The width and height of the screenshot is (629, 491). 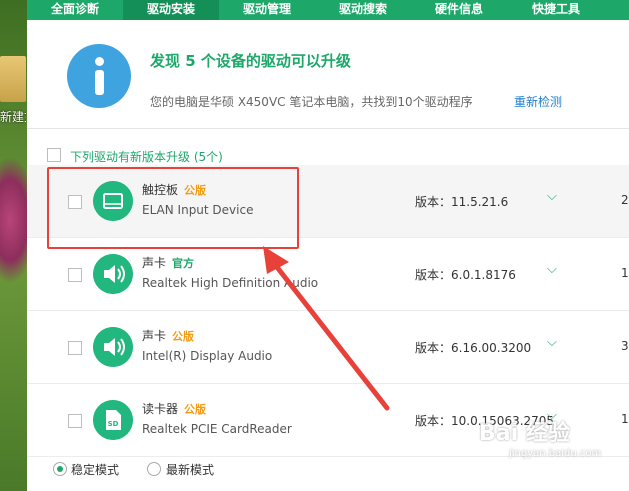 What do you see at coordinates (524, 433) in the screenshot?
I see `watermark: Bai 经验` at bounding box center [524, 433].